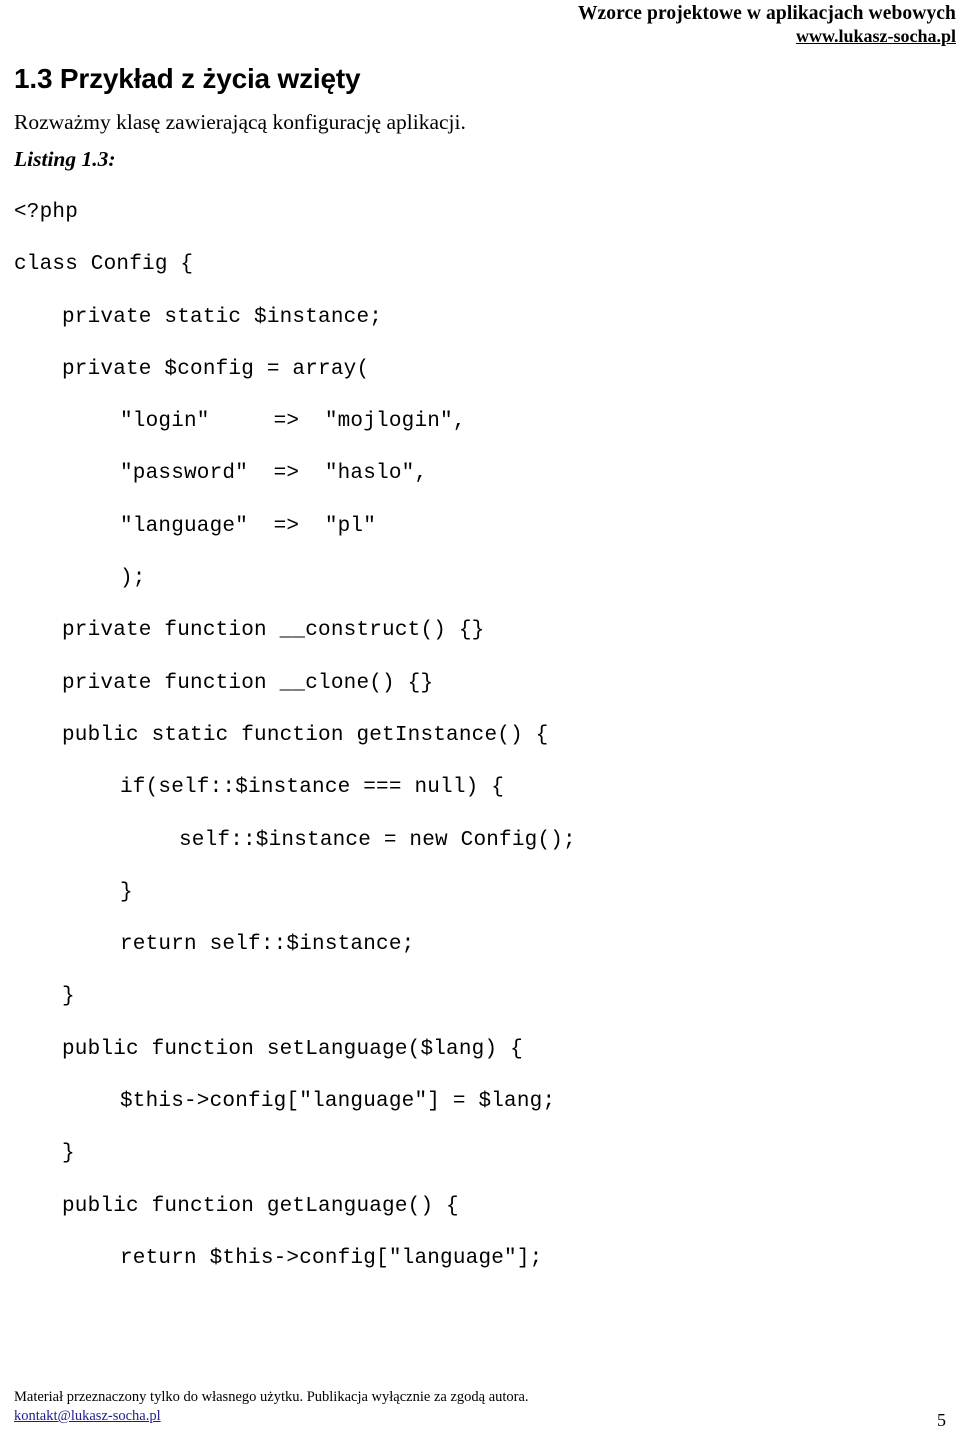 This screenshot has width=960, height=1434. I want to click on document-title: Wzorce projektowe w aplikacjach webowych, so click(766, 13).